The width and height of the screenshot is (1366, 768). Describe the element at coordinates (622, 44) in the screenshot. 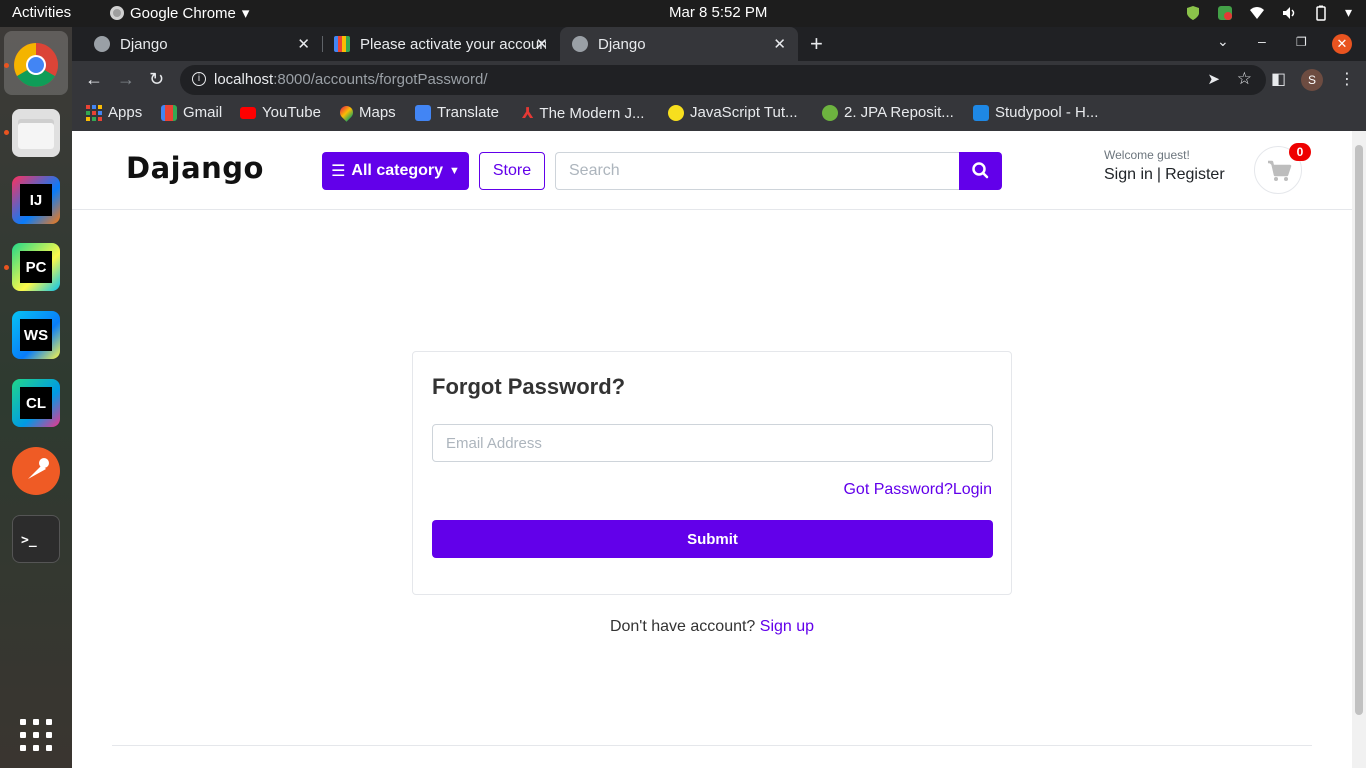

I see `tab-title: Django` at that location.